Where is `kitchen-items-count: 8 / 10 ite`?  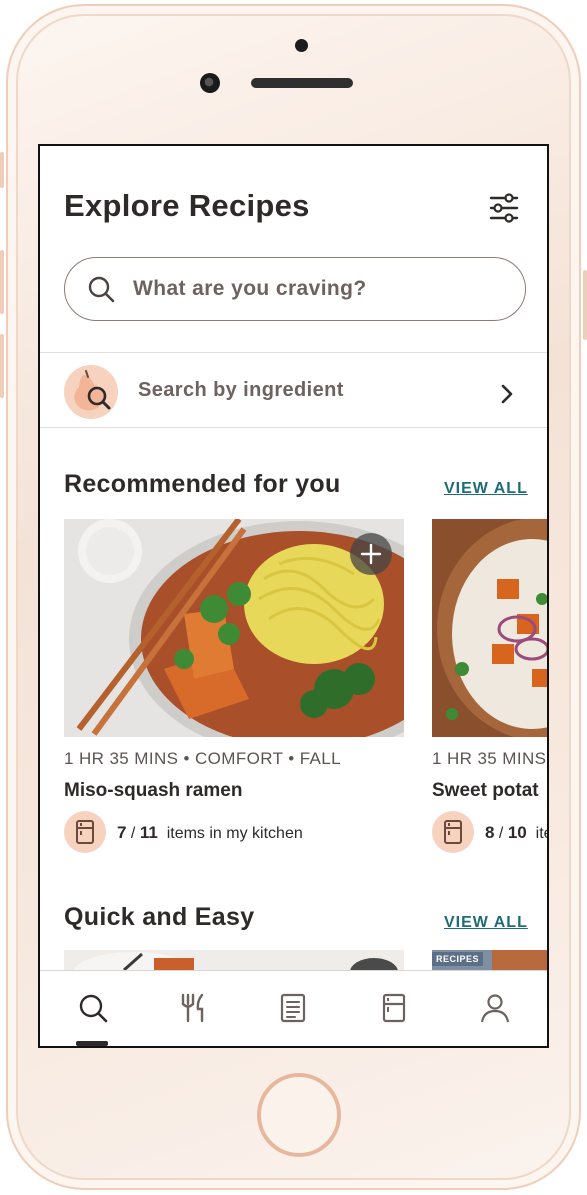 kitchen-items-count: 8 / 10 ite is located at coordinates (516, 833).